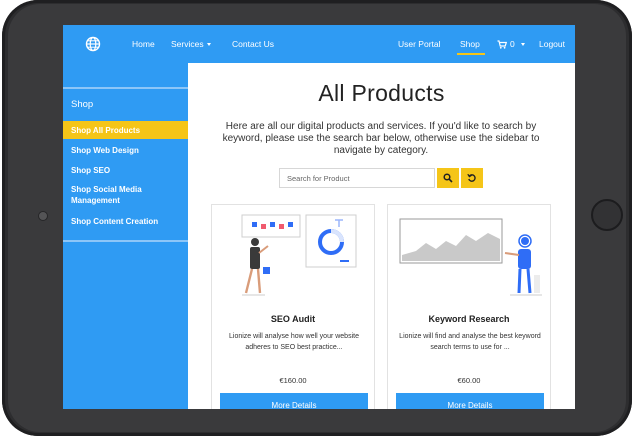  I want to click on nav-cart-dropdown: 0, so click(511, 44).